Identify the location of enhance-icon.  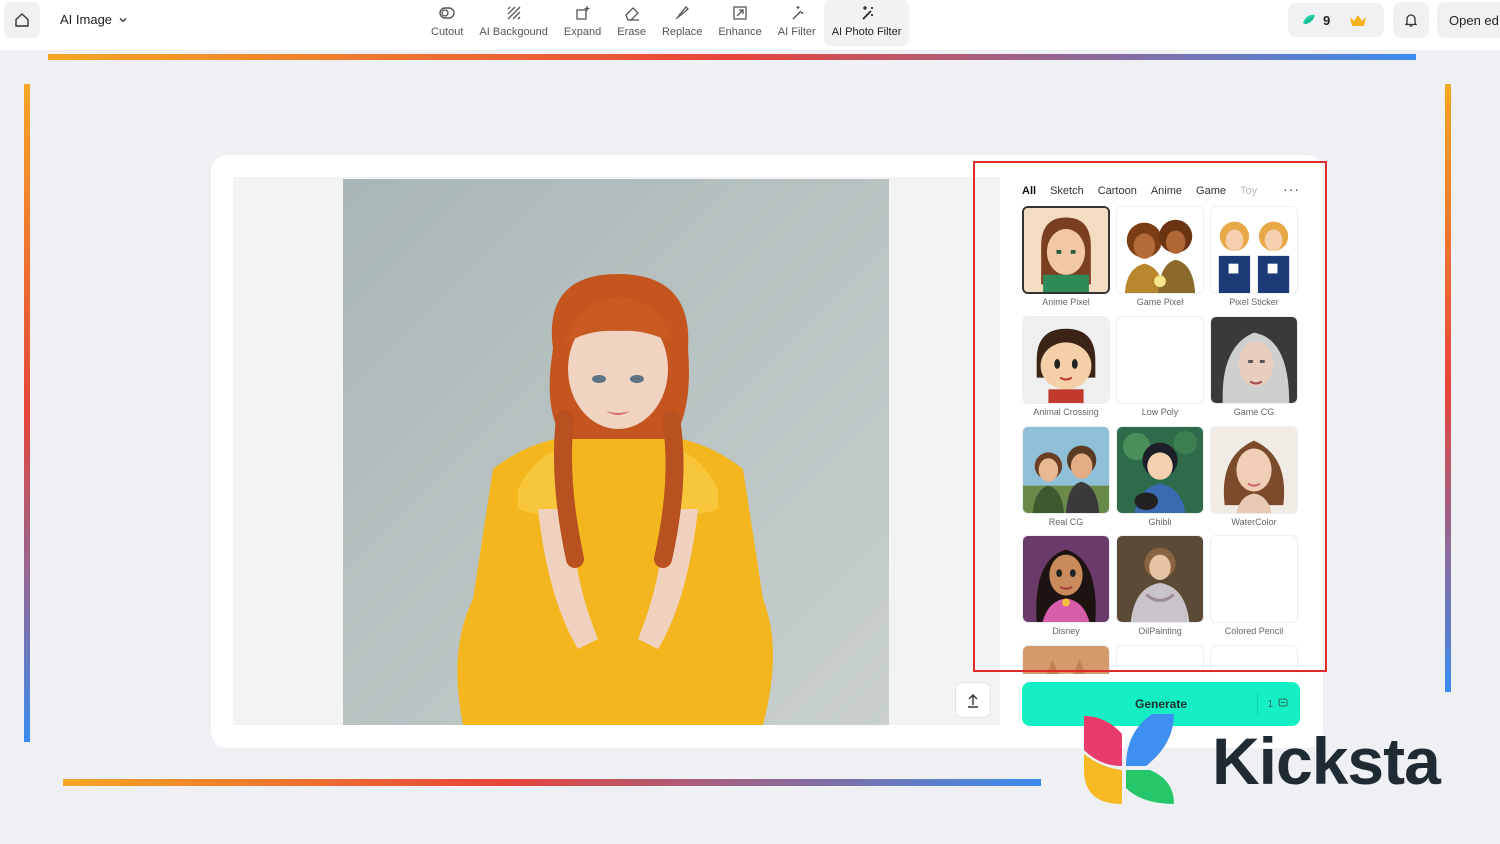
(740, 13).